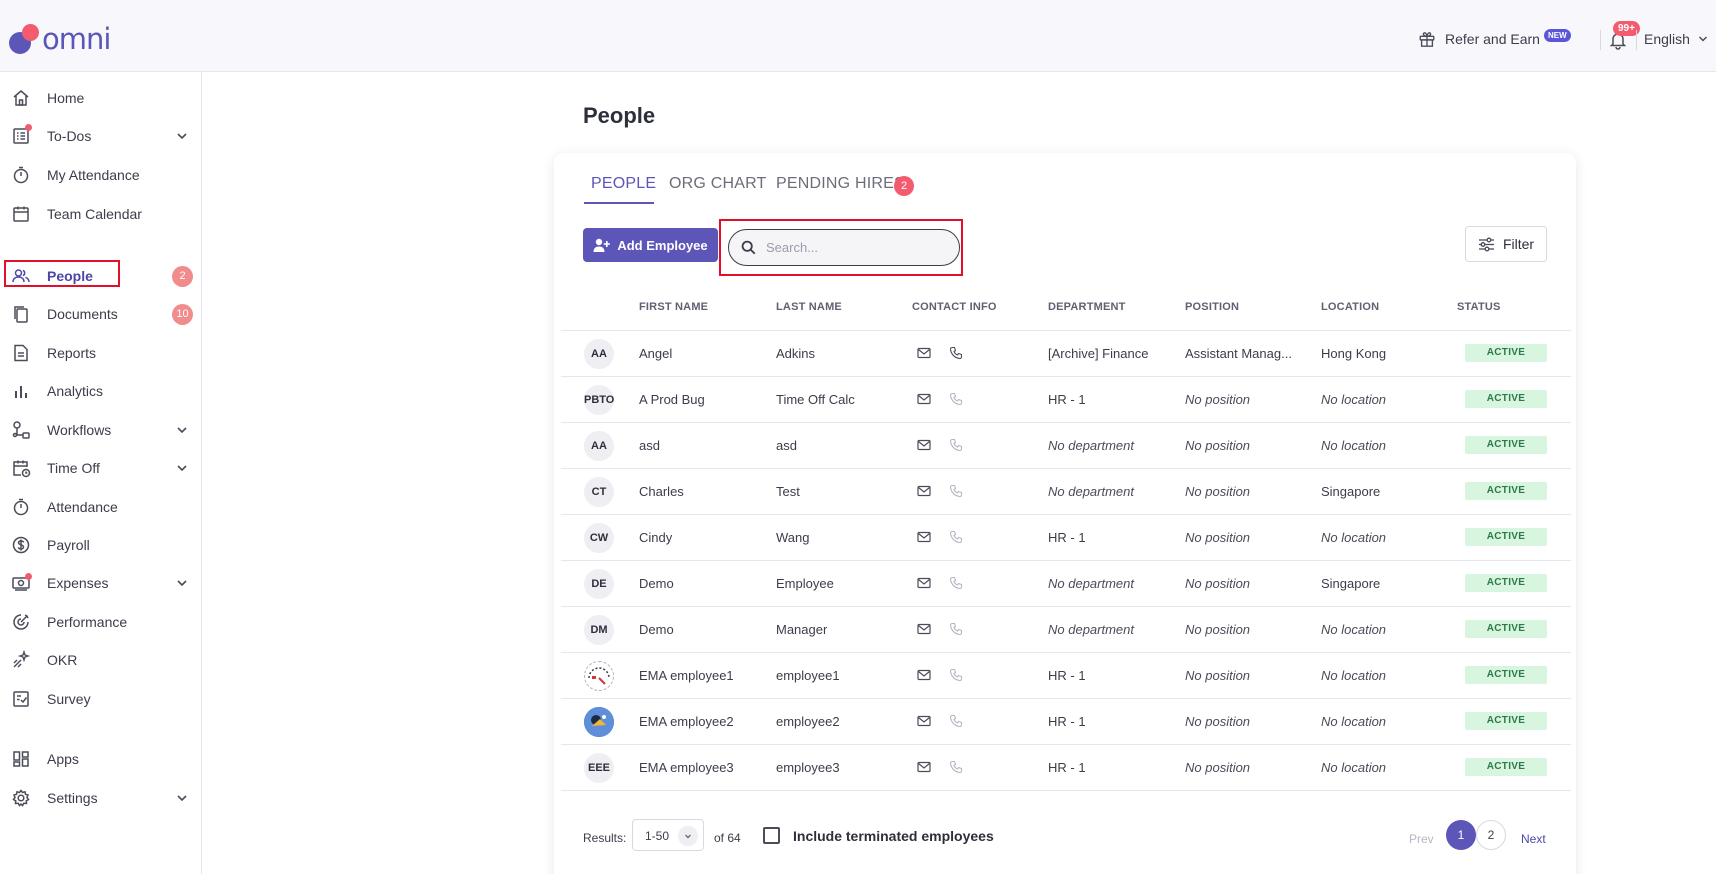  Describe the element at coordinates (840, 184) in the screenshot. I see `tab-pending-hires: PENDING HIRES` at that location.